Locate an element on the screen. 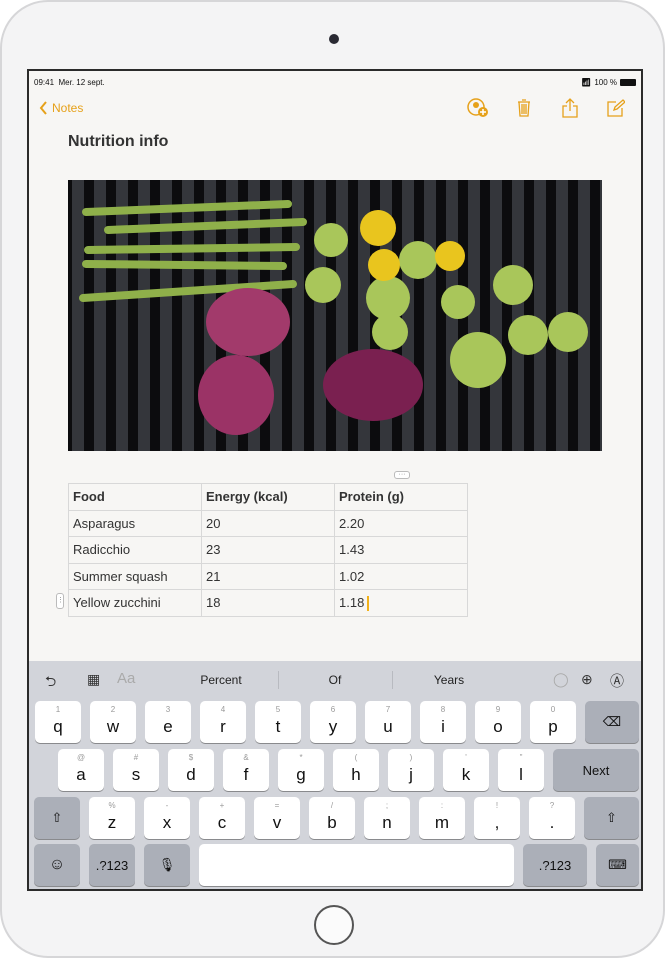  suggestion: Of is located at coordinates (335, 680).